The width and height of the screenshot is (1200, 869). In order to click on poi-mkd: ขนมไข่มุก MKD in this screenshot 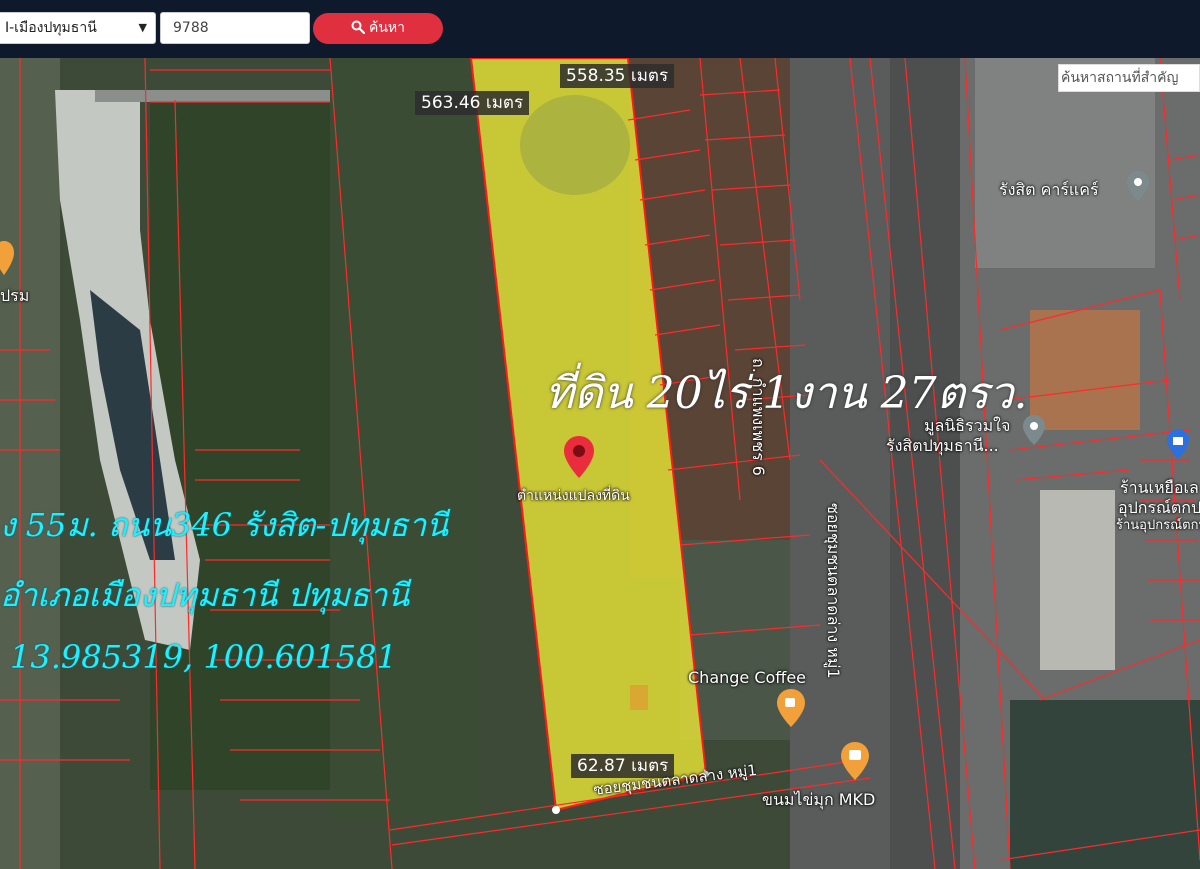, I will do `click(819, 799)`.